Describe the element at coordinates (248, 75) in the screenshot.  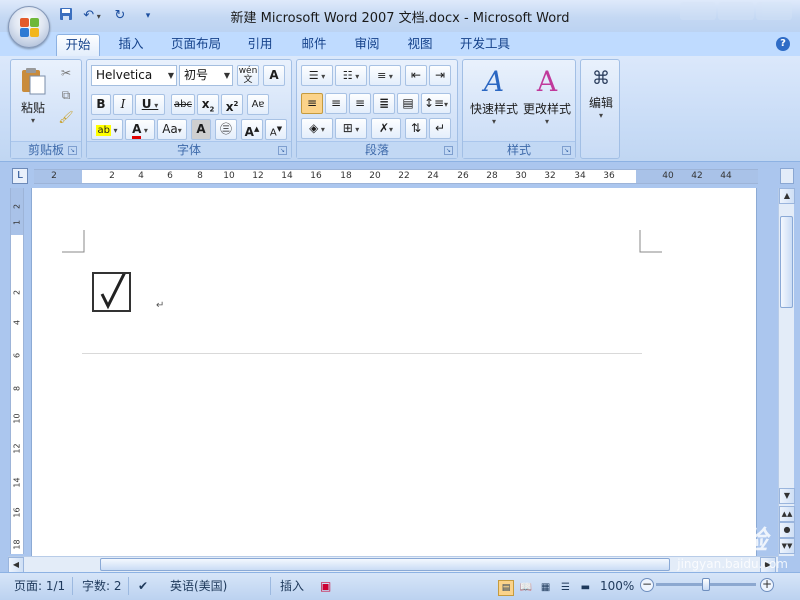
I see `phonetic-guide-button: wén 文` at that location.